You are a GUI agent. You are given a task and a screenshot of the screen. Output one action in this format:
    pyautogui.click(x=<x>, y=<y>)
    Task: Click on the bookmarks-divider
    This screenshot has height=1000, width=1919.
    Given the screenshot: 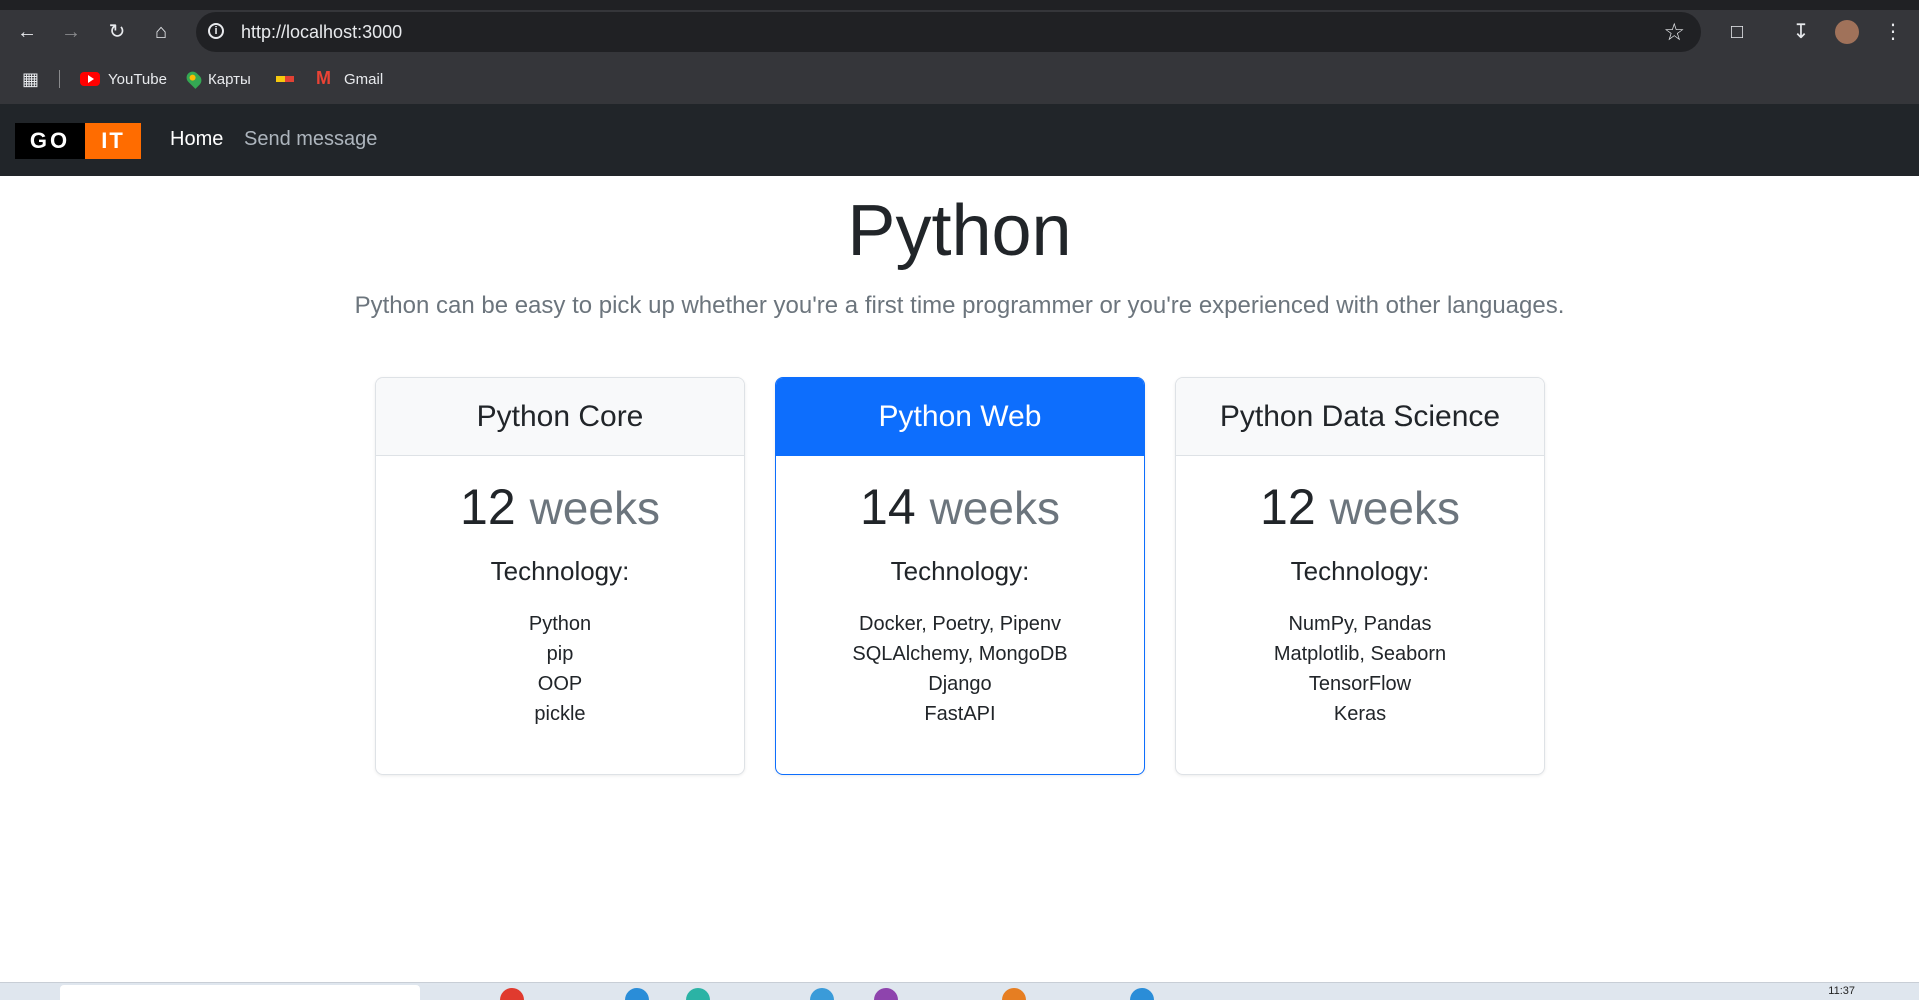 What is the action you would take?
    pyautogui.click(x=59, y=79)
    